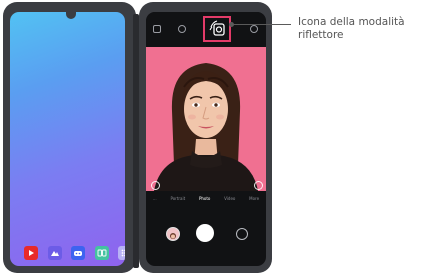 The width and height of the screenshot is (426, 277). Describe the element at coordinates (351, 28) in the screenshot. I see `callout-label: Icona della modalità riflettore` at that location.